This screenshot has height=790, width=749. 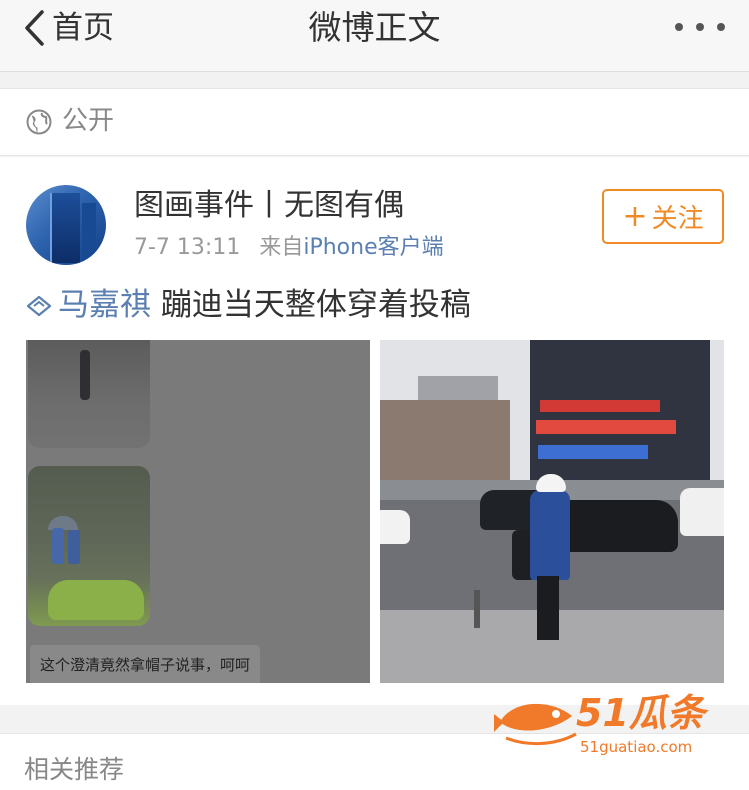 I want to click on bollard, so click(x=477, y=609).